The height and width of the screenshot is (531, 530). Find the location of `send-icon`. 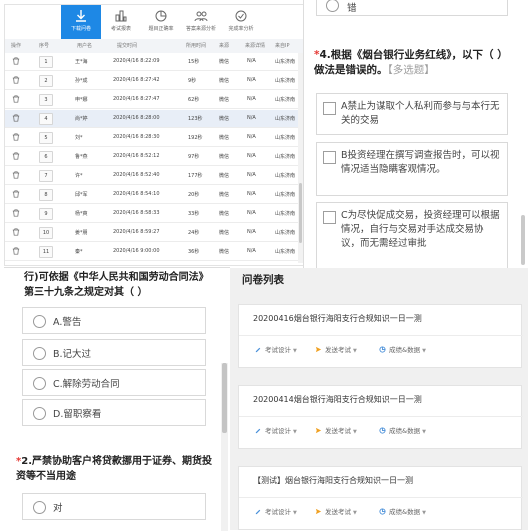

send-icon is located at coordinates (318, 349).